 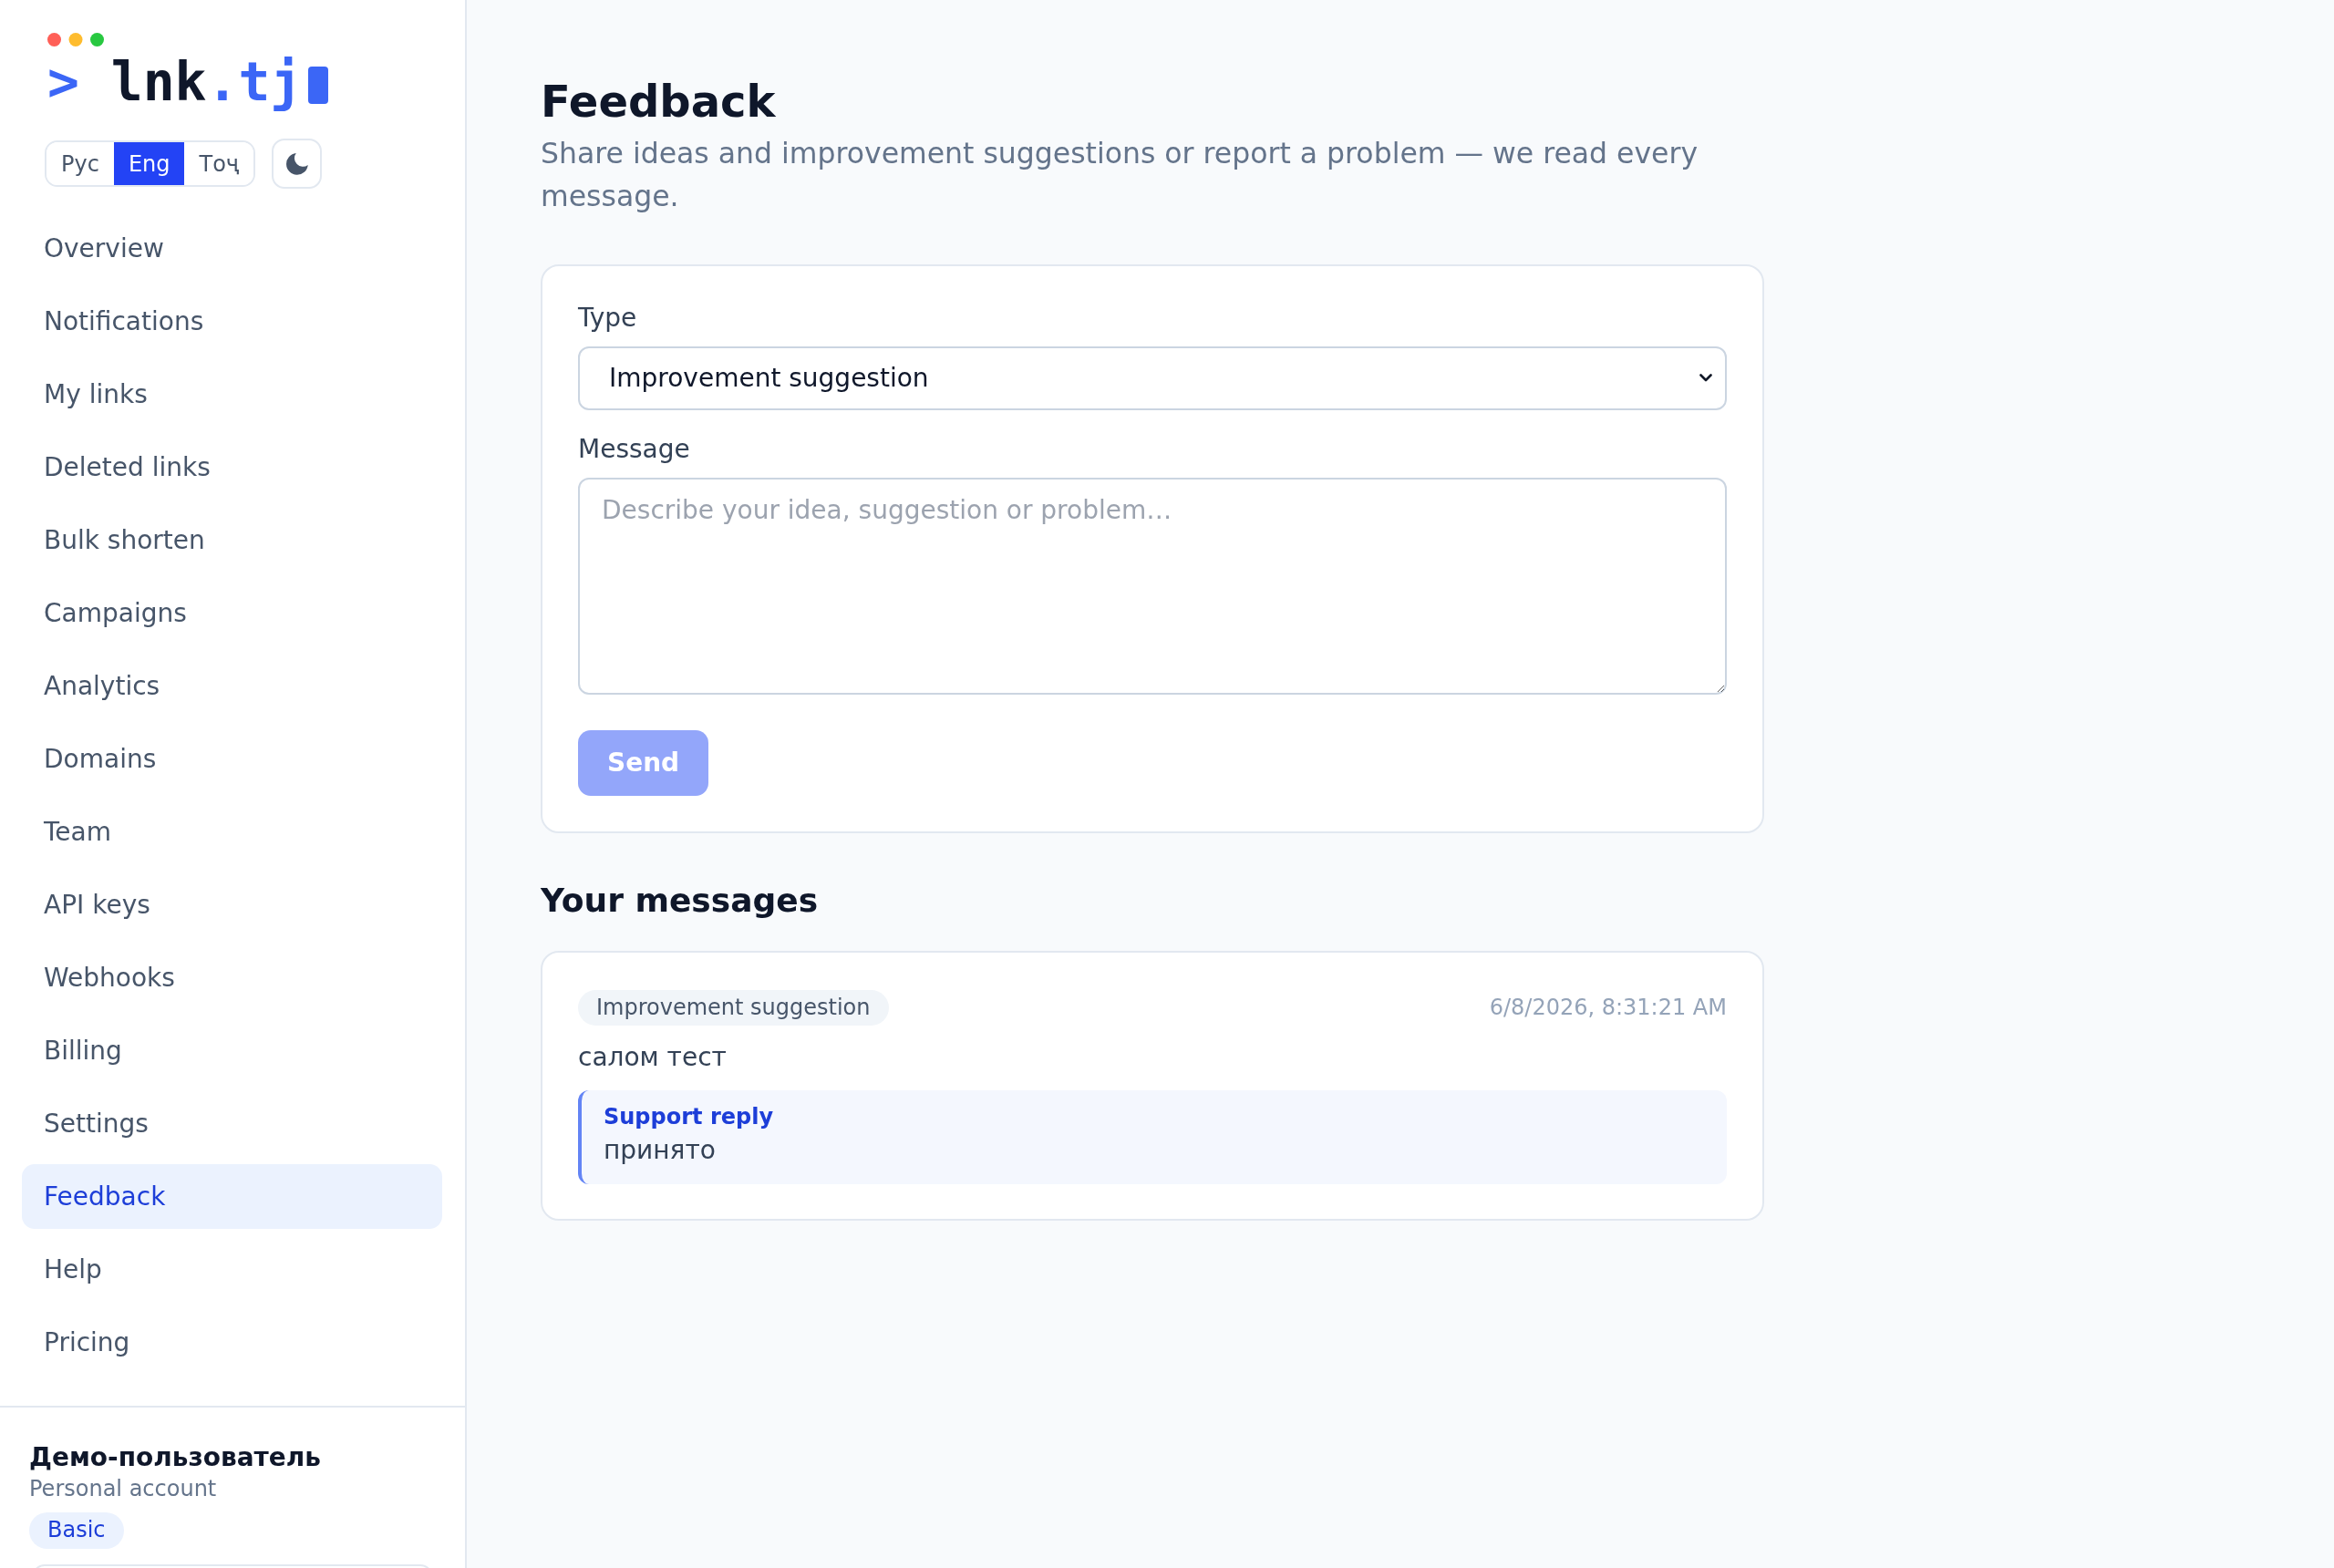 What do you see at coordinates (1120, 174) in the screenshot?
I see `page-subtitle: Share ideas and improvement suggestions or report a problem — we read every message.` at bounding box center [1120, 174].